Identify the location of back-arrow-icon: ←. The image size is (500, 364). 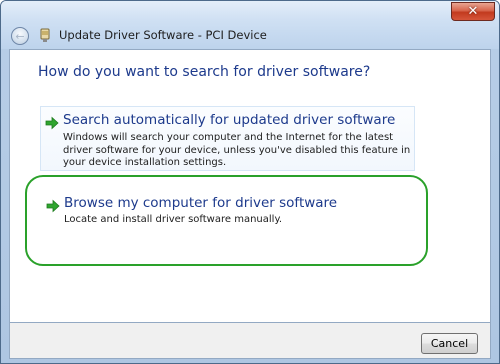
(20, 36).